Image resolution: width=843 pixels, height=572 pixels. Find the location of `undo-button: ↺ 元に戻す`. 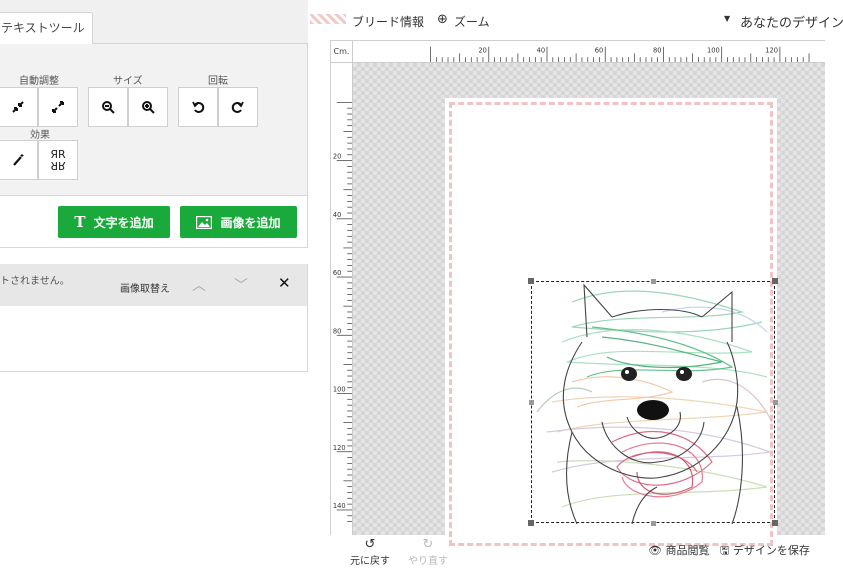

undo-button: ↺ 元に戻す is located at coordinates (370, 552).